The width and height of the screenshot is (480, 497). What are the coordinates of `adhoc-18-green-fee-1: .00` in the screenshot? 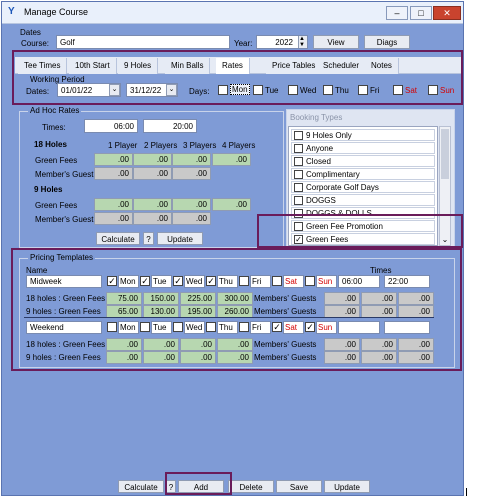 It's located at (113, 159).